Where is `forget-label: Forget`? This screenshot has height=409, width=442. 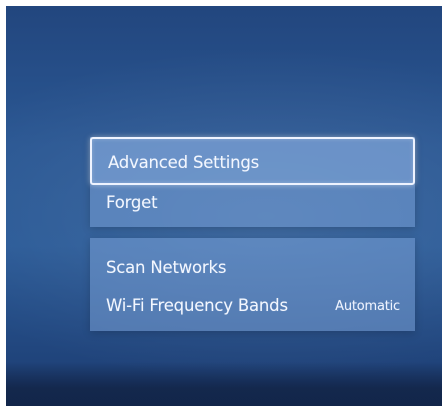
forget-label: Forget is located at coordinates (132, 202).